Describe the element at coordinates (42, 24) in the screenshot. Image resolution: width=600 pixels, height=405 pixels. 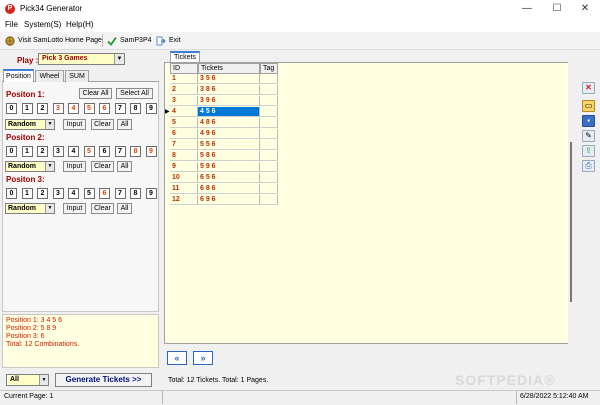
I see `menu-system: System(S)` at that location.